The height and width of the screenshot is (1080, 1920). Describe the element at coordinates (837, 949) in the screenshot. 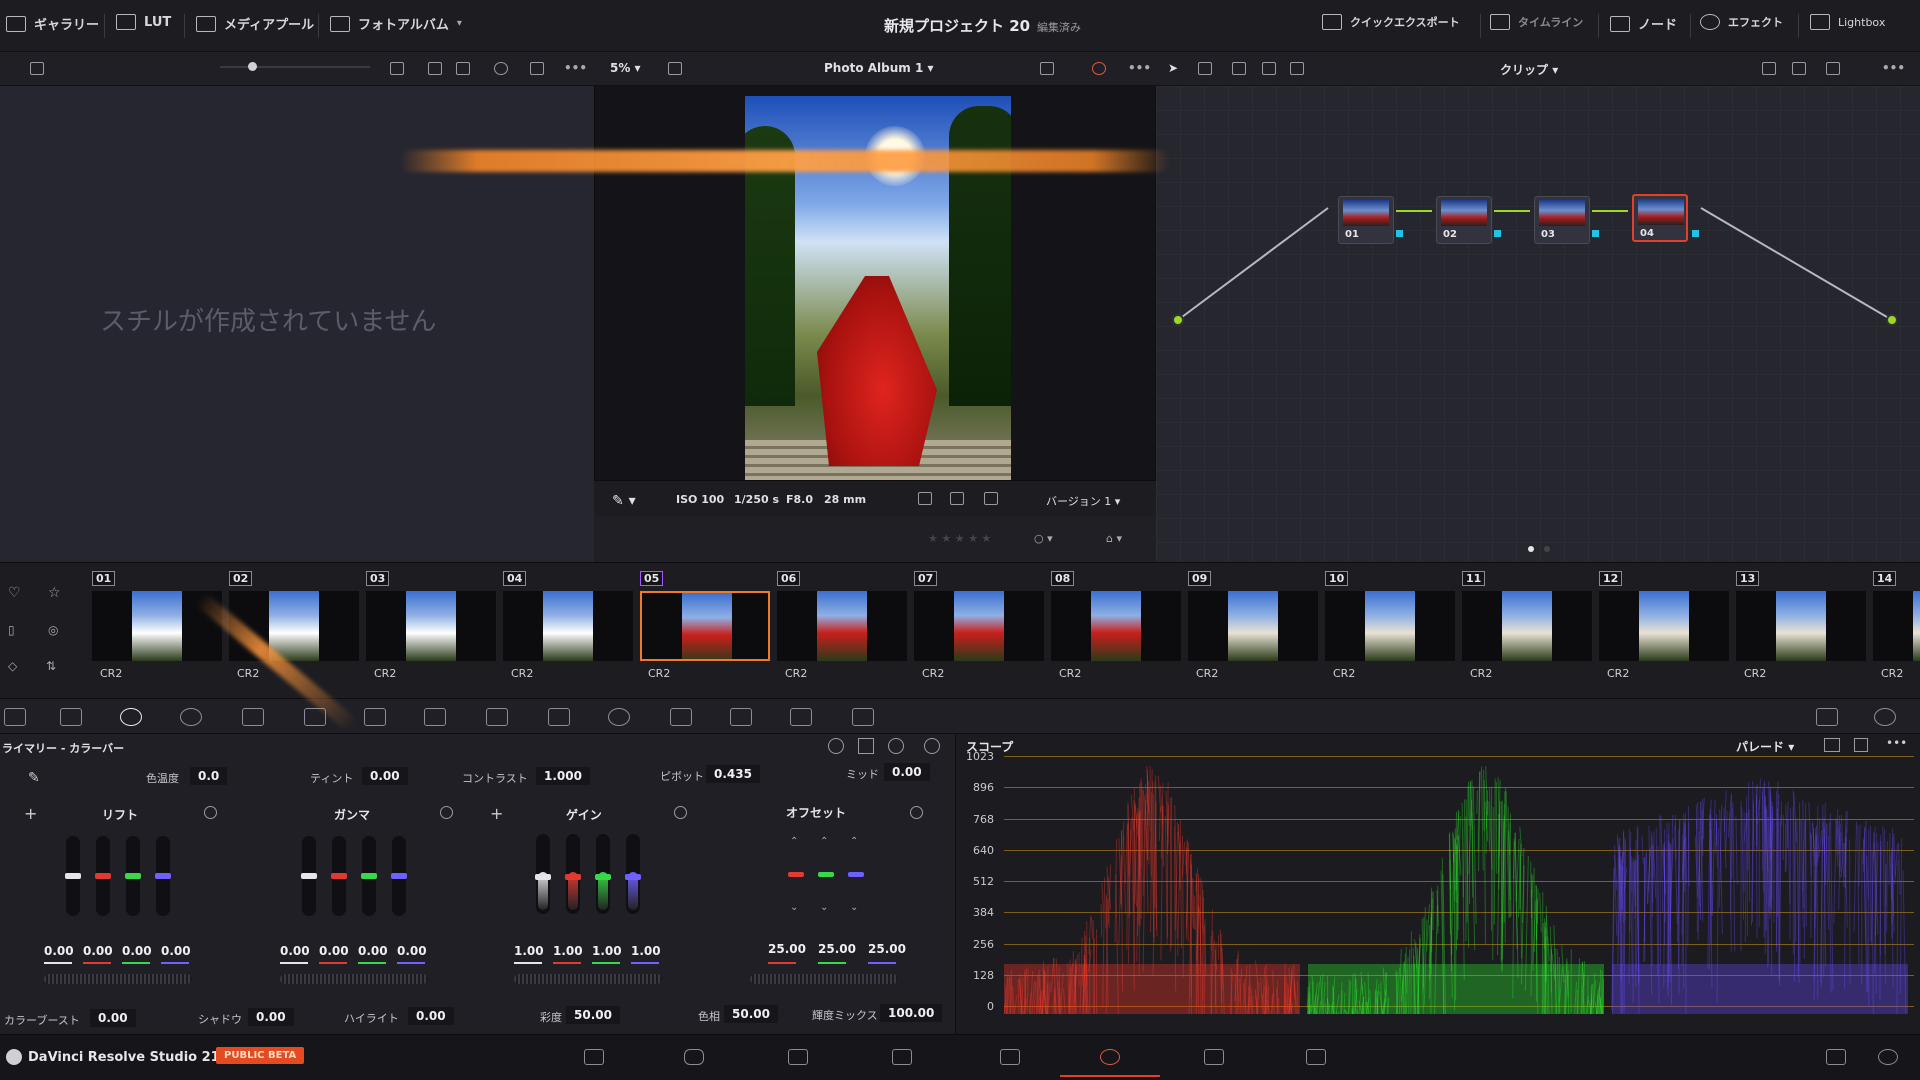

I see `wheel-value: 25.00` at that location.